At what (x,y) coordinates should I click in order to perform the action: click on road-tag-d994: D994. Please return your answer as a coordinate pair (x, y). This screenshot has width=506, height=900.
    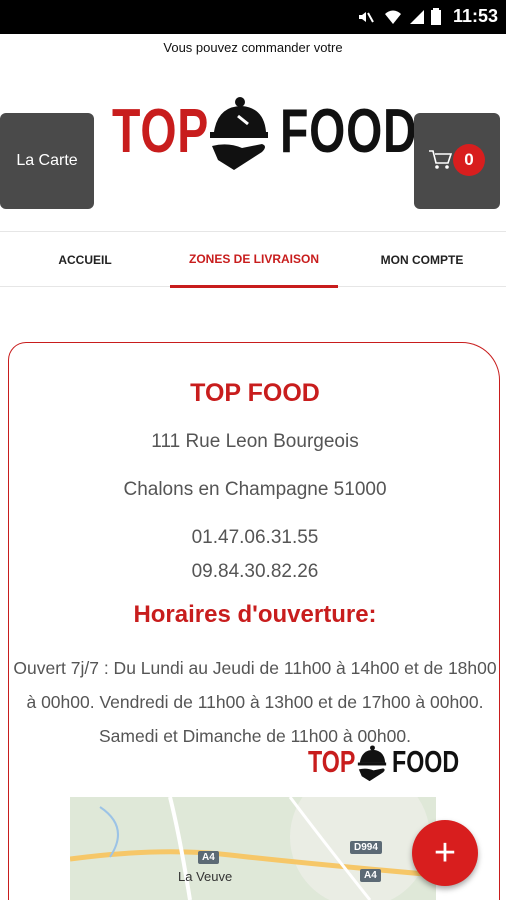
    Looking at the image, I should click on (366, 847).